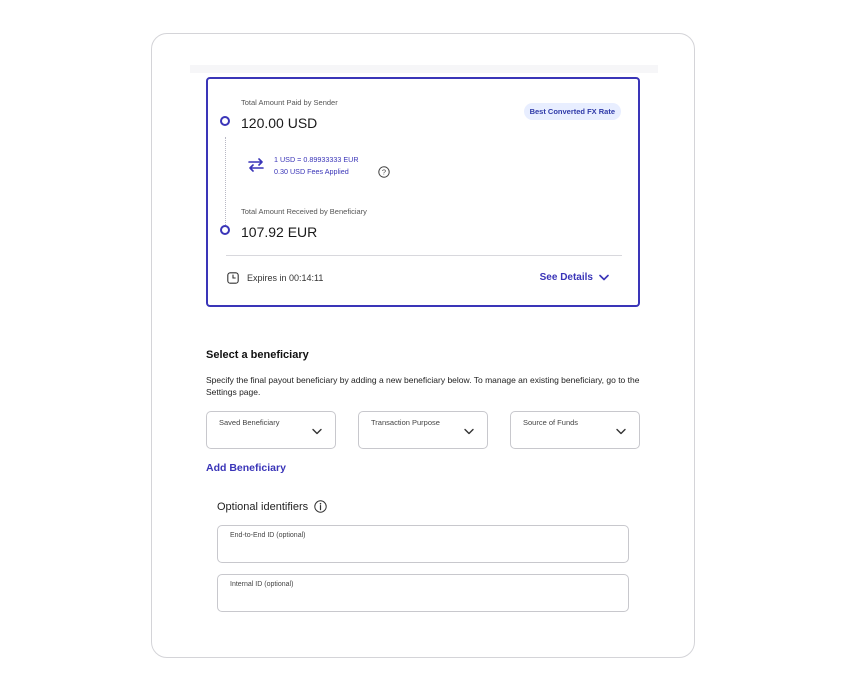 This screenshot has height=692, width=846. I want to click on source-of-funds-label: Source of Funds, so click(551, 422).